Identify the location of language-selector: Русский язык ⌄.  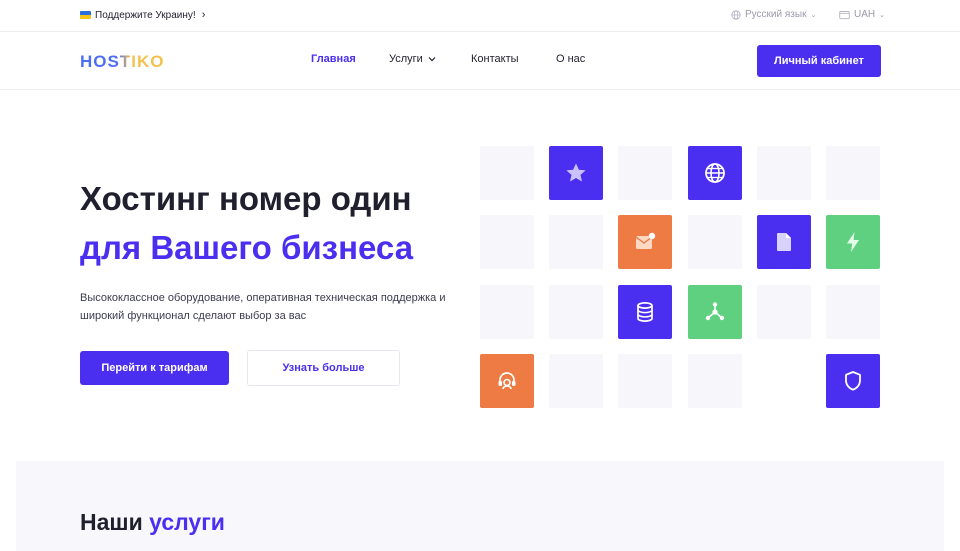
(773, 14).